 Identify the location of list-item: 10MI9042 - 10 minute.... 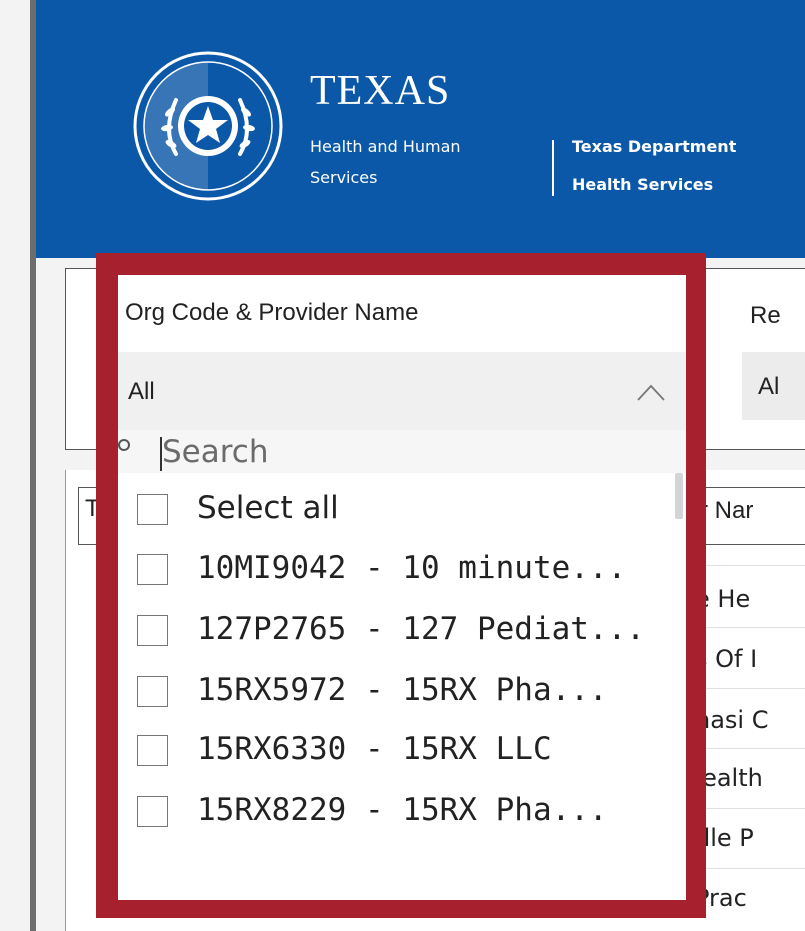
(398, 568).